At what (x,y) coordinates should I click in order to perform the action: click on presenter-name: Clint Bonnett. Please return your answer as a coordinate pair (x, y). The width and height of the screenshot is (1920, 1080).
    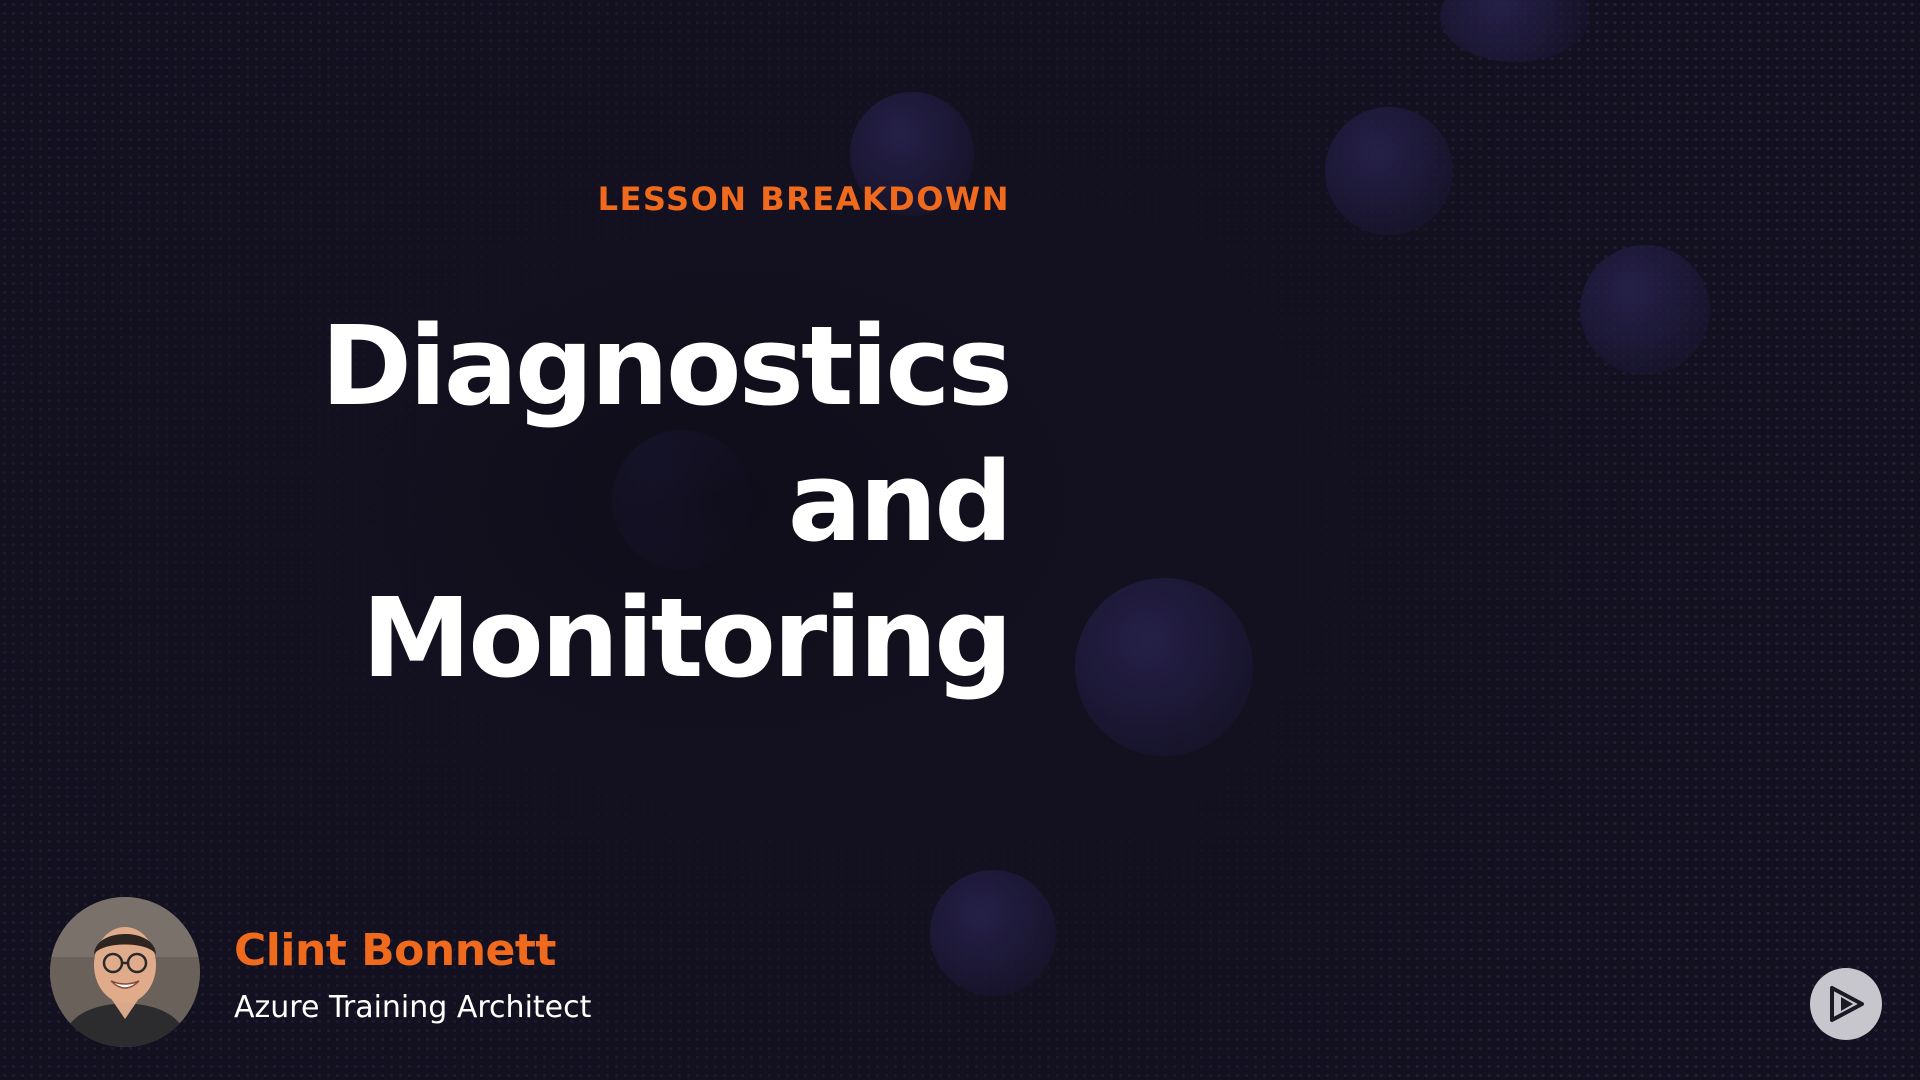
    Looking at the image, I should click on (395, 950).